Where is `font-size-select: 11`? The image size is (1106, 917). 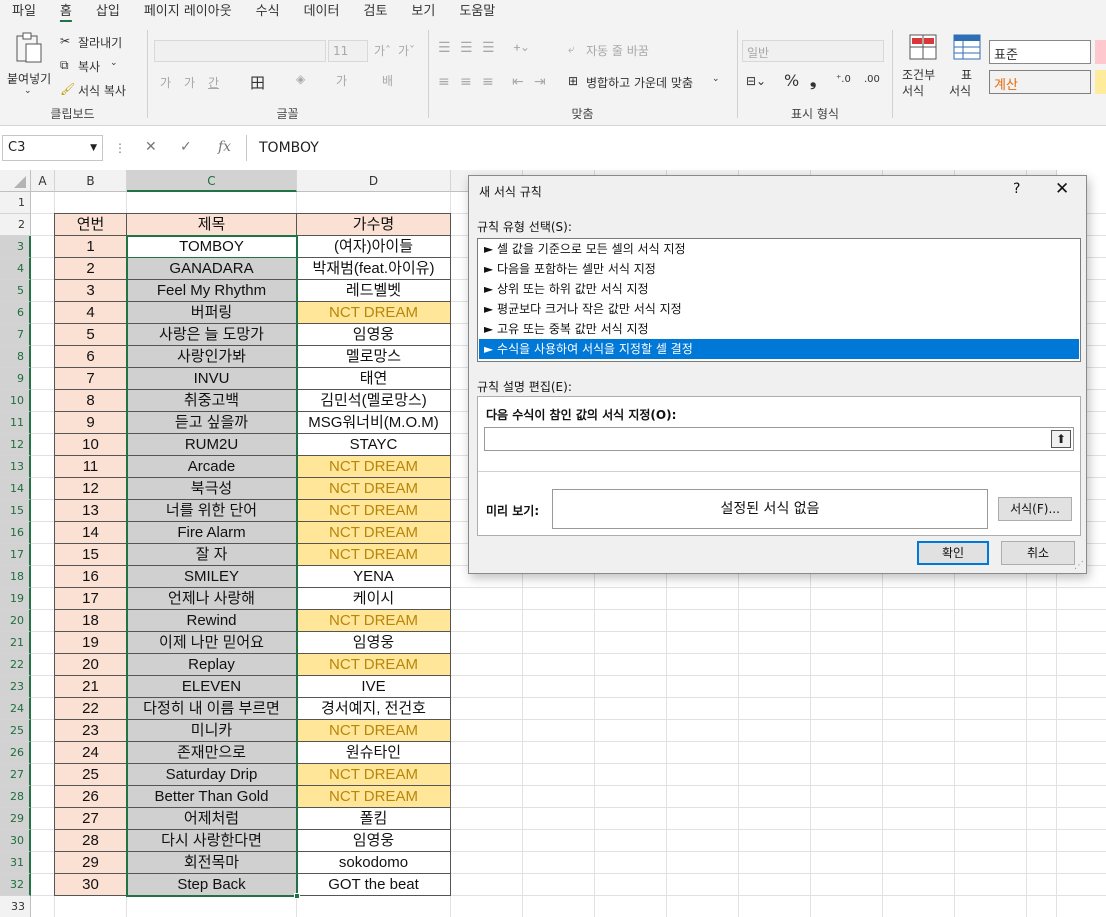
font-size-select: 11 is located at coordinates (348, 51).